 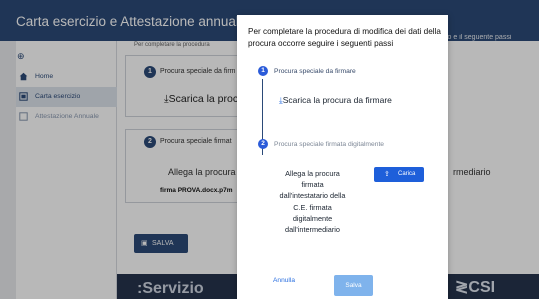 What do you see at coordinates (284, 280) in the screenshot?
I see `cancel-link: Annulla` at bounding box center [284, 280].